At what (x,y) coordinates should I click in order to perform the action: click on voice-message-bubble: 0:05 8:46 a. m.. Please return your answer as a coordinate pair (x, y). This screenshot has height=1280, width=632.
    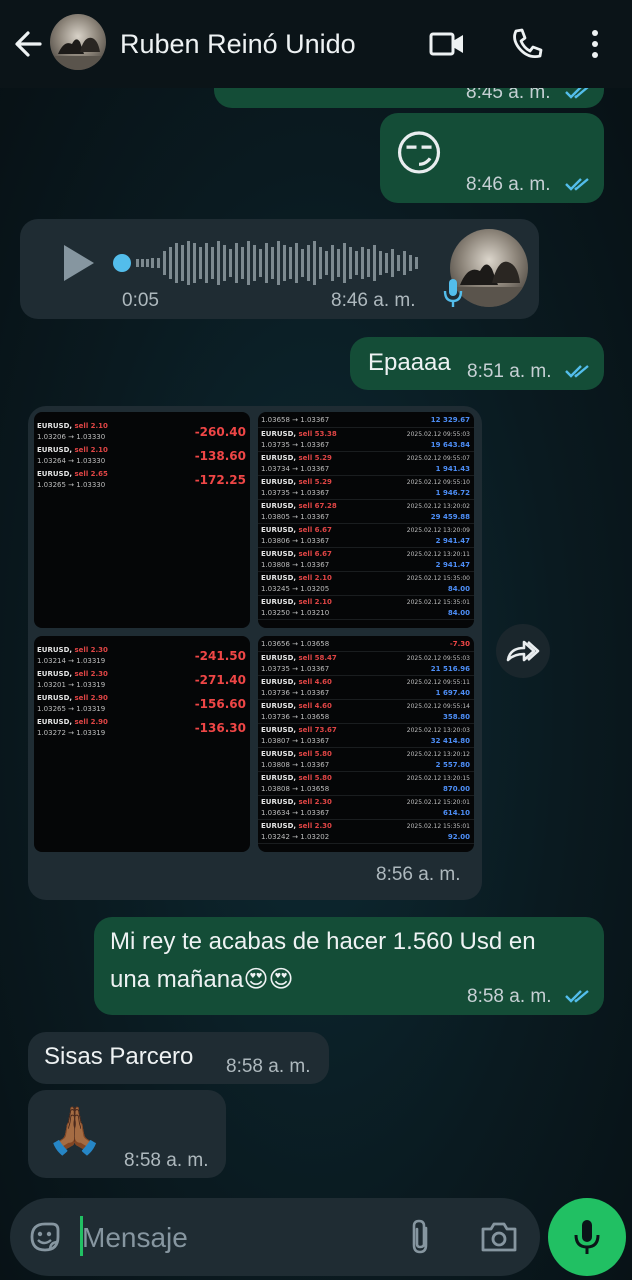
    Looking at the image, I should click on (279, 269).